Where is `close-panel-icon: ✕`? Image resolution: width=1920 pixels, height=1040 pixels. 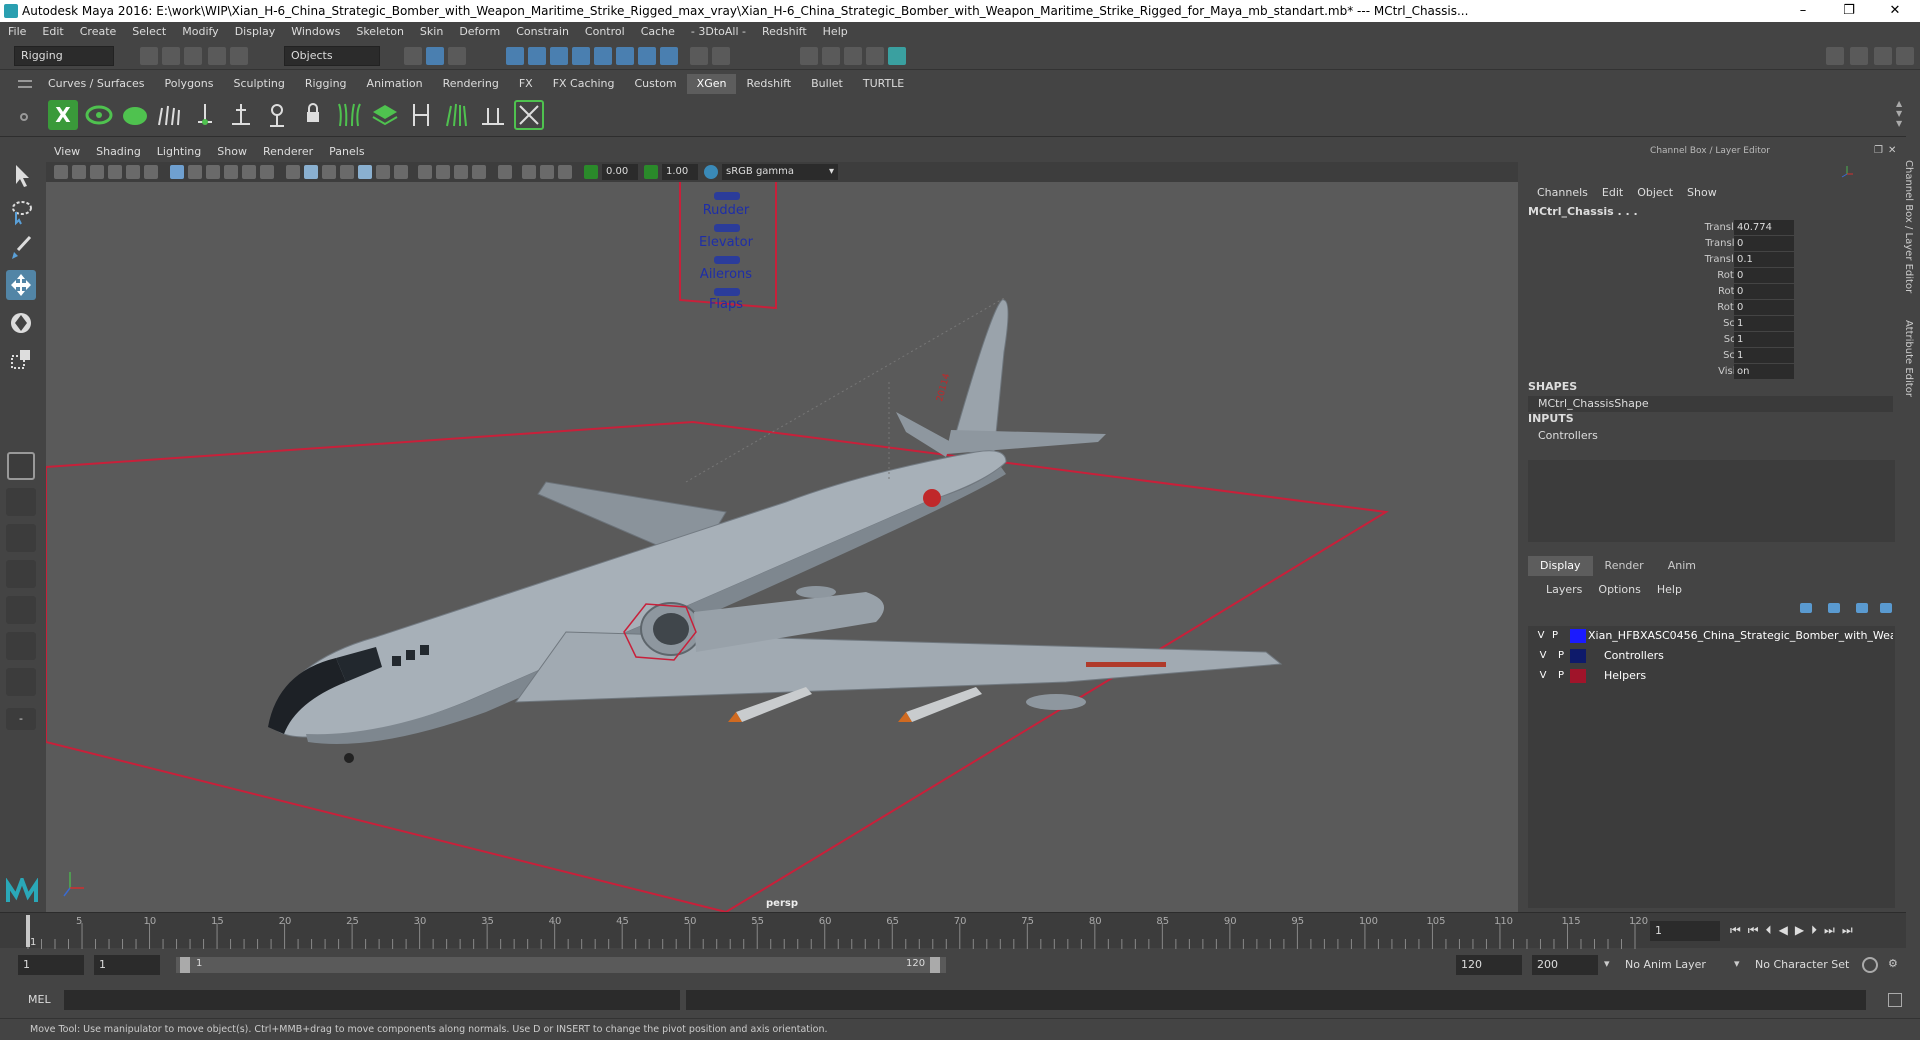 close-panel-icon: ✕ is located at coordinates (1892, 150).